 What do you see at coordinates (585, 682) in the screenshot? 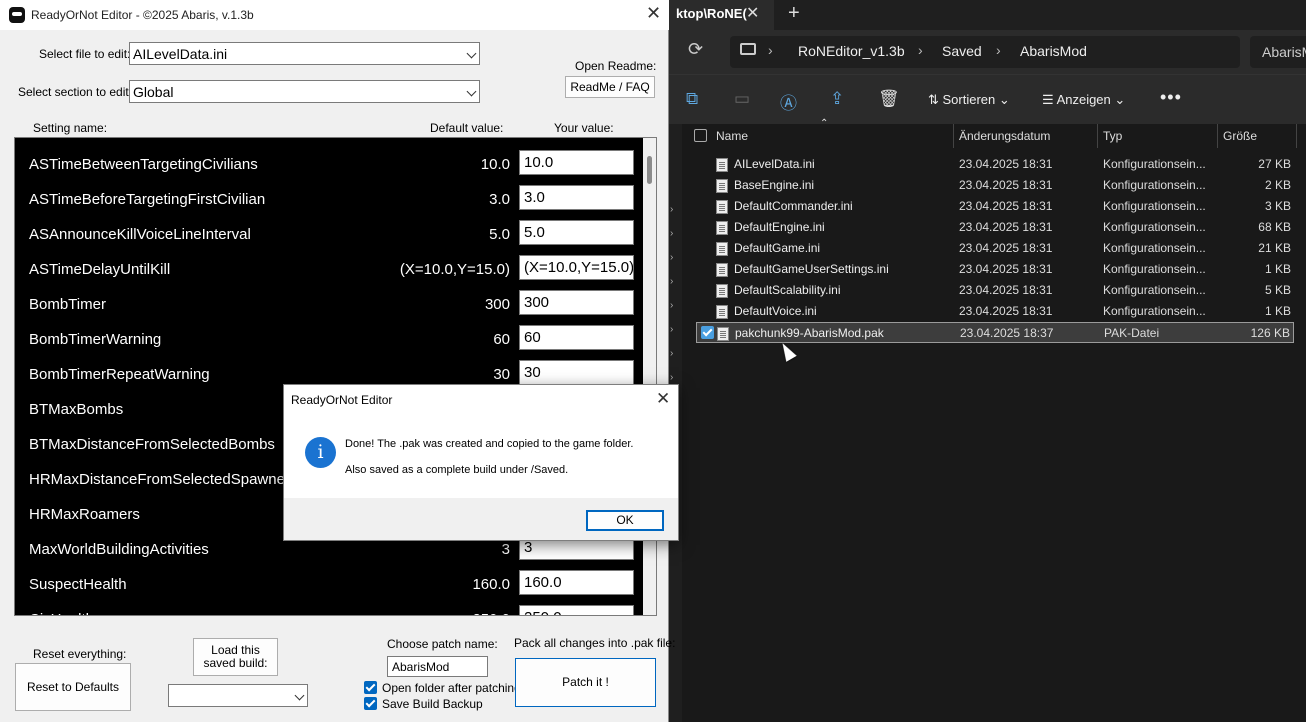
I see `patch-button: Patch it !` at bounding box center [585, 682].